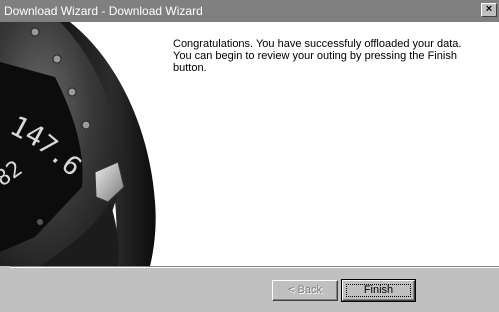 This screenshot has height=312, width=499. I want to click on close-button: ×, so click(489, 10).